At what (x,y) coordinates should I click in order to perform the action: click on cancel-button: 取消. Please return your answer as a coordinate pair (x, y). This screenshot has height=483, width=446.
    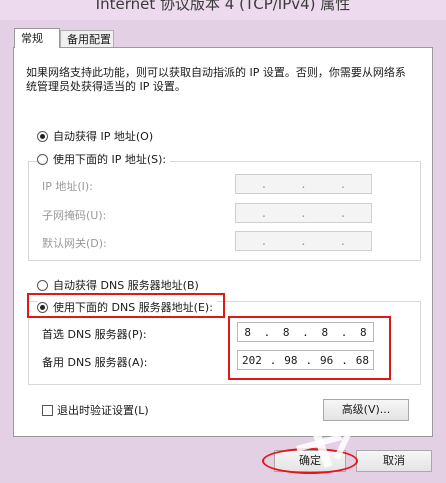
    Looking at the image, I should click on (394, 461).